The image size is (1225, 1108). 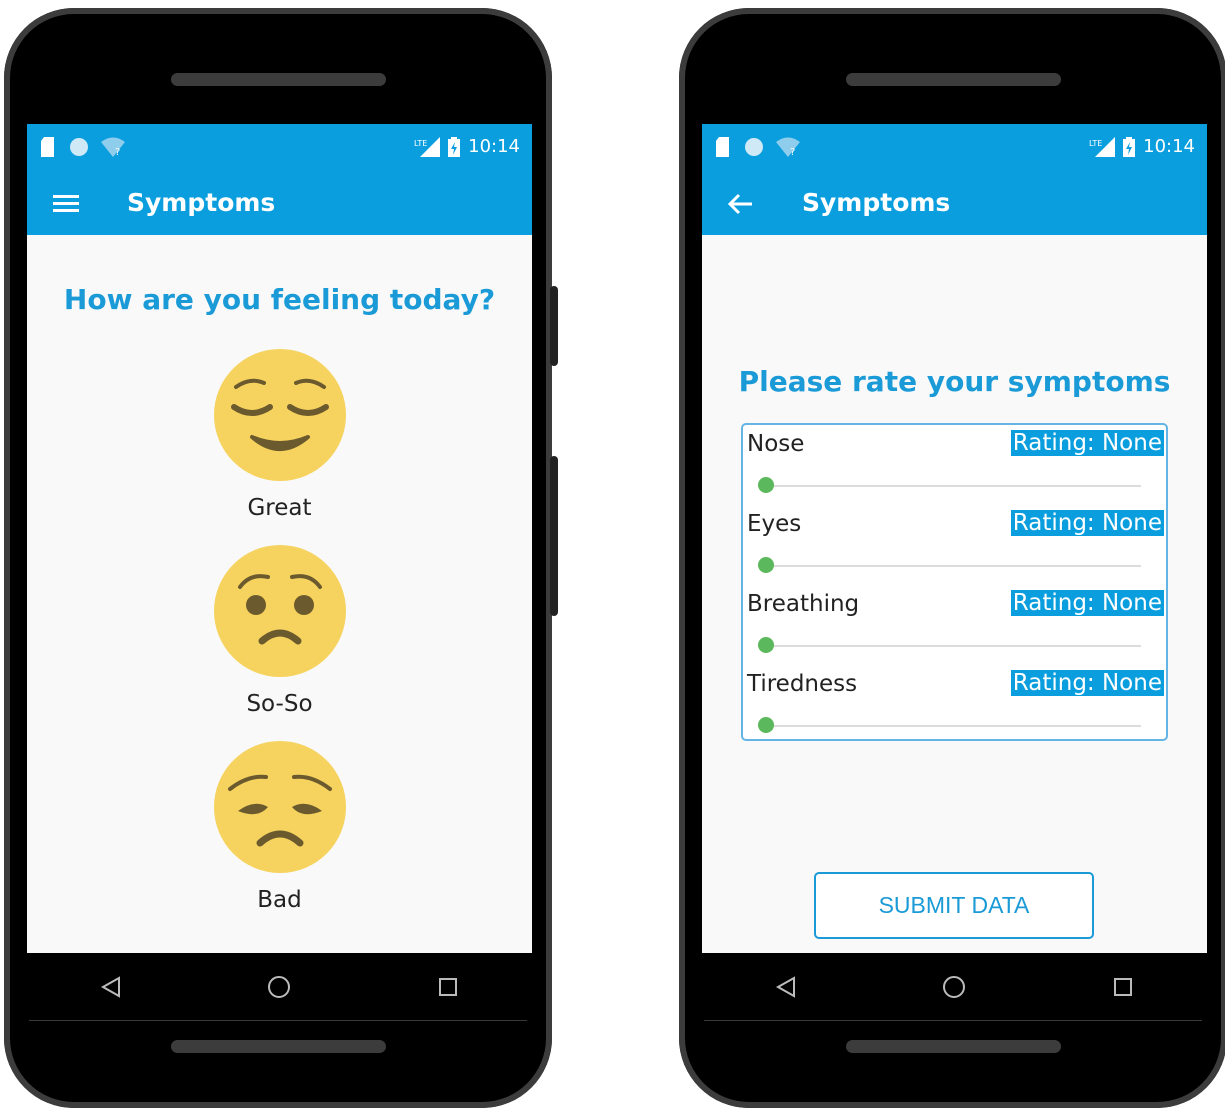 What do you see at coordinates (279, 807) in the screenshot?
I see `sad-face-icon` at bounding box center [279, 807].